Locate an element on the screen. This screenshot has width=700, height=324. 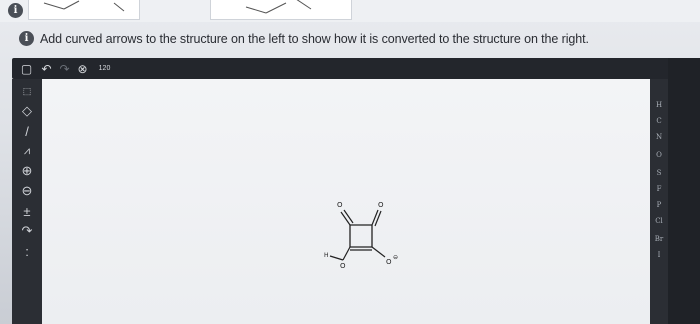
element-p: P is located at coordinates (659, 205).